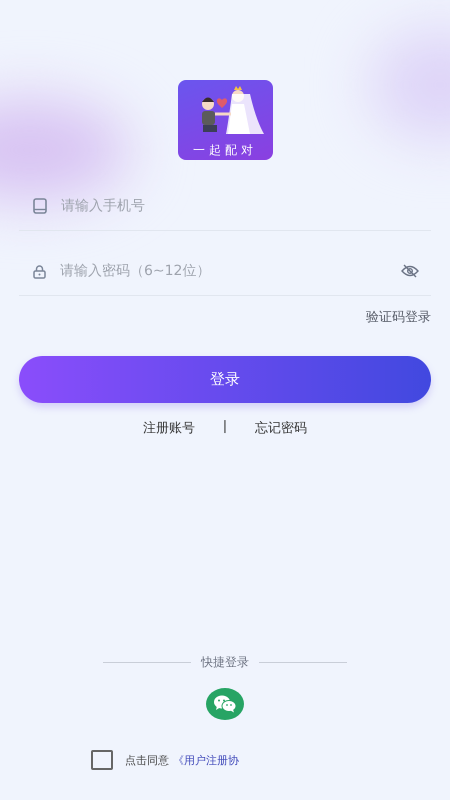 The image size is (450, 800). I want to click on chat-bubbles-icon, so click(225, 704).